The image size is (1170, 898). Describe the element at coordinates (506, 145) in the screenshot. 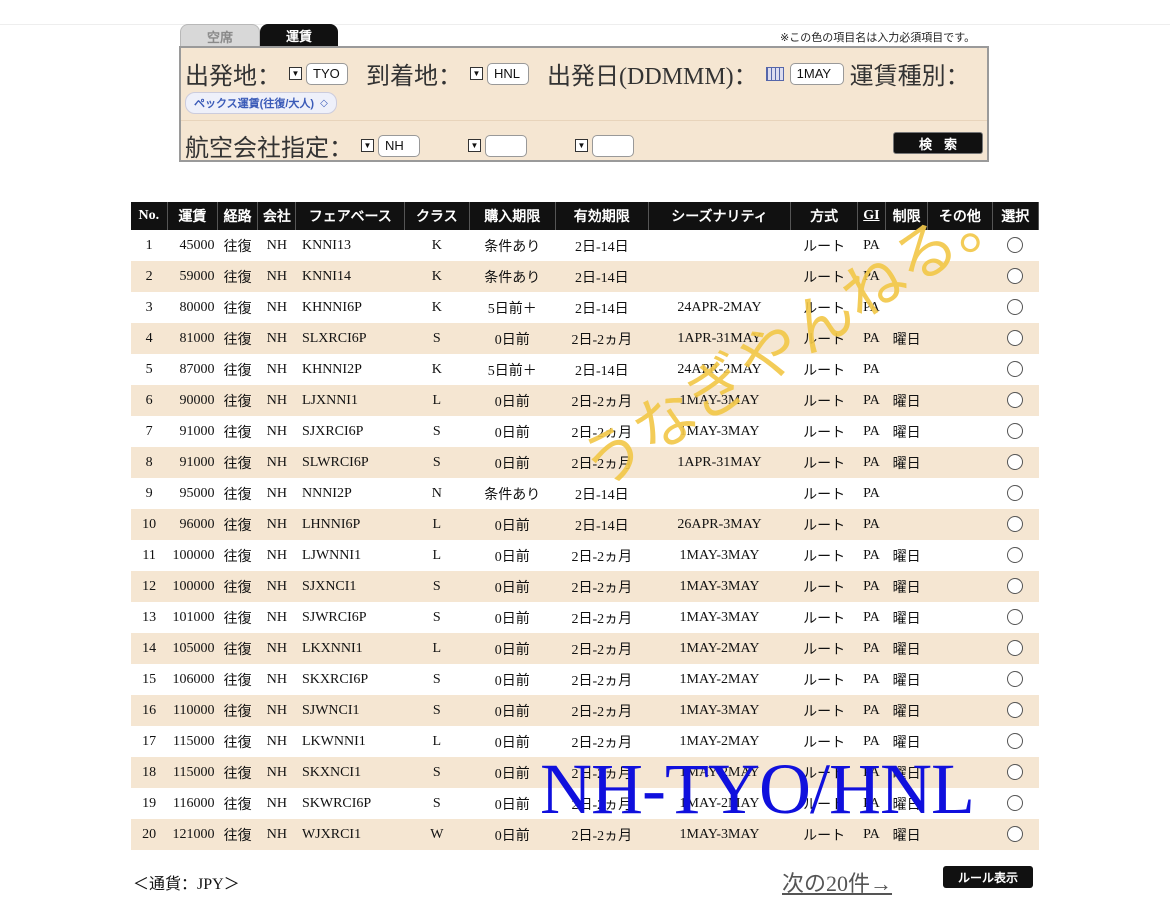

I see `airline2-input` at that location.